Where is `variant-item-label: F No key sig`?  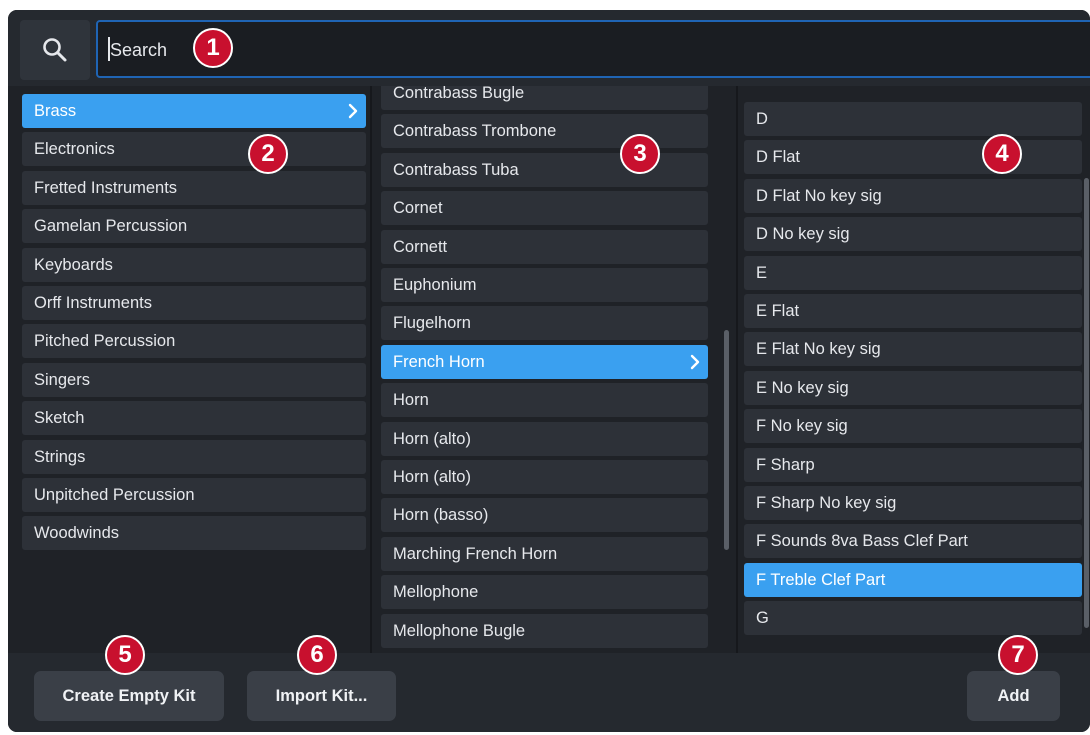 variant-item-label: F No key sig is located at coordinates (802, 426).